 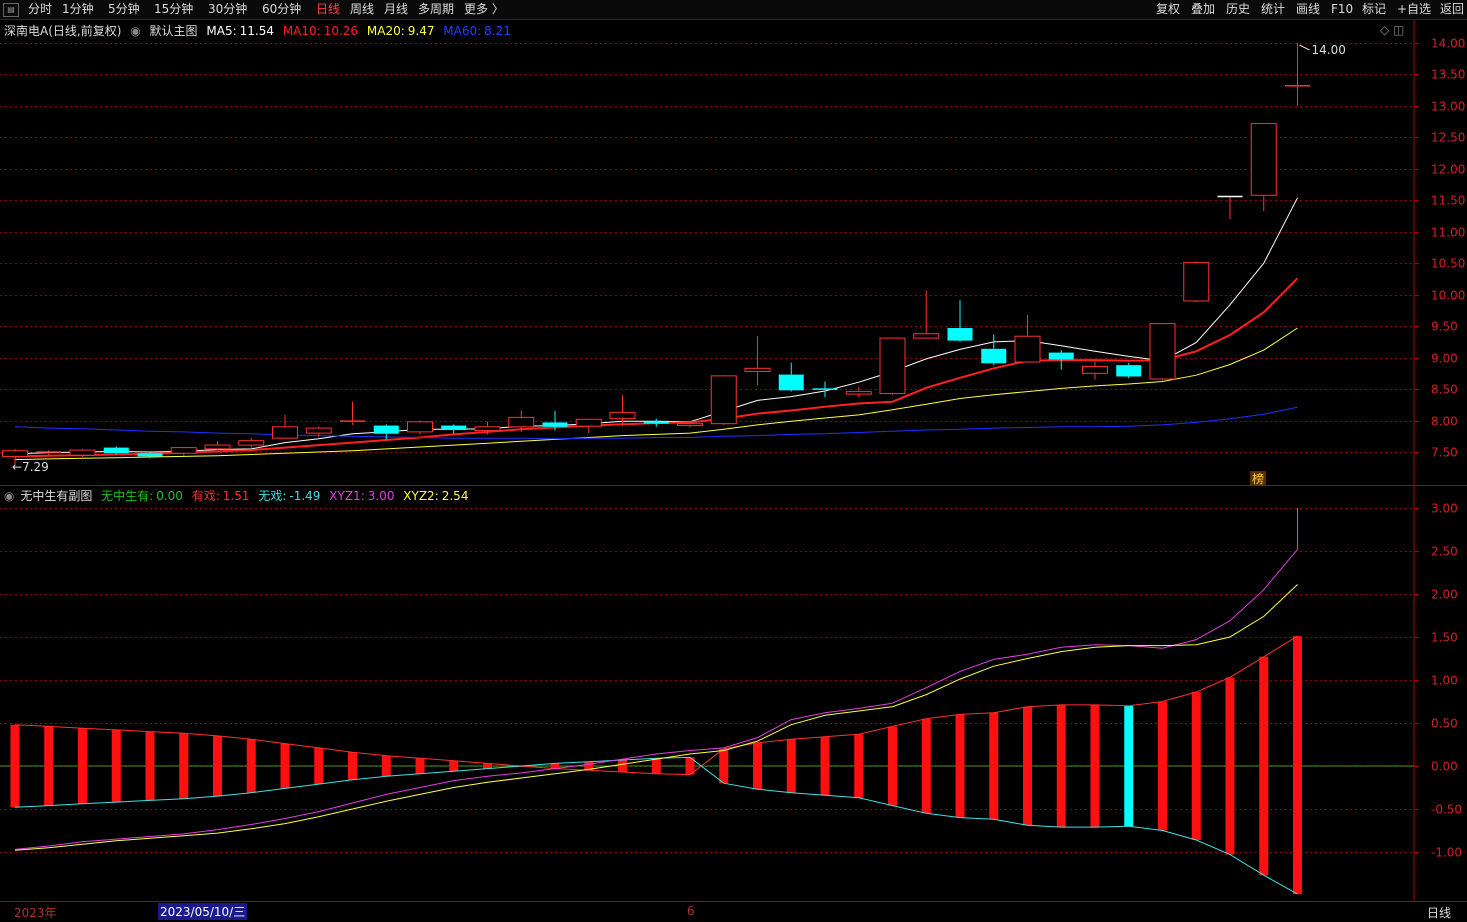 I want to click on period-tab-0: 分时, so click(x=40, y=9).